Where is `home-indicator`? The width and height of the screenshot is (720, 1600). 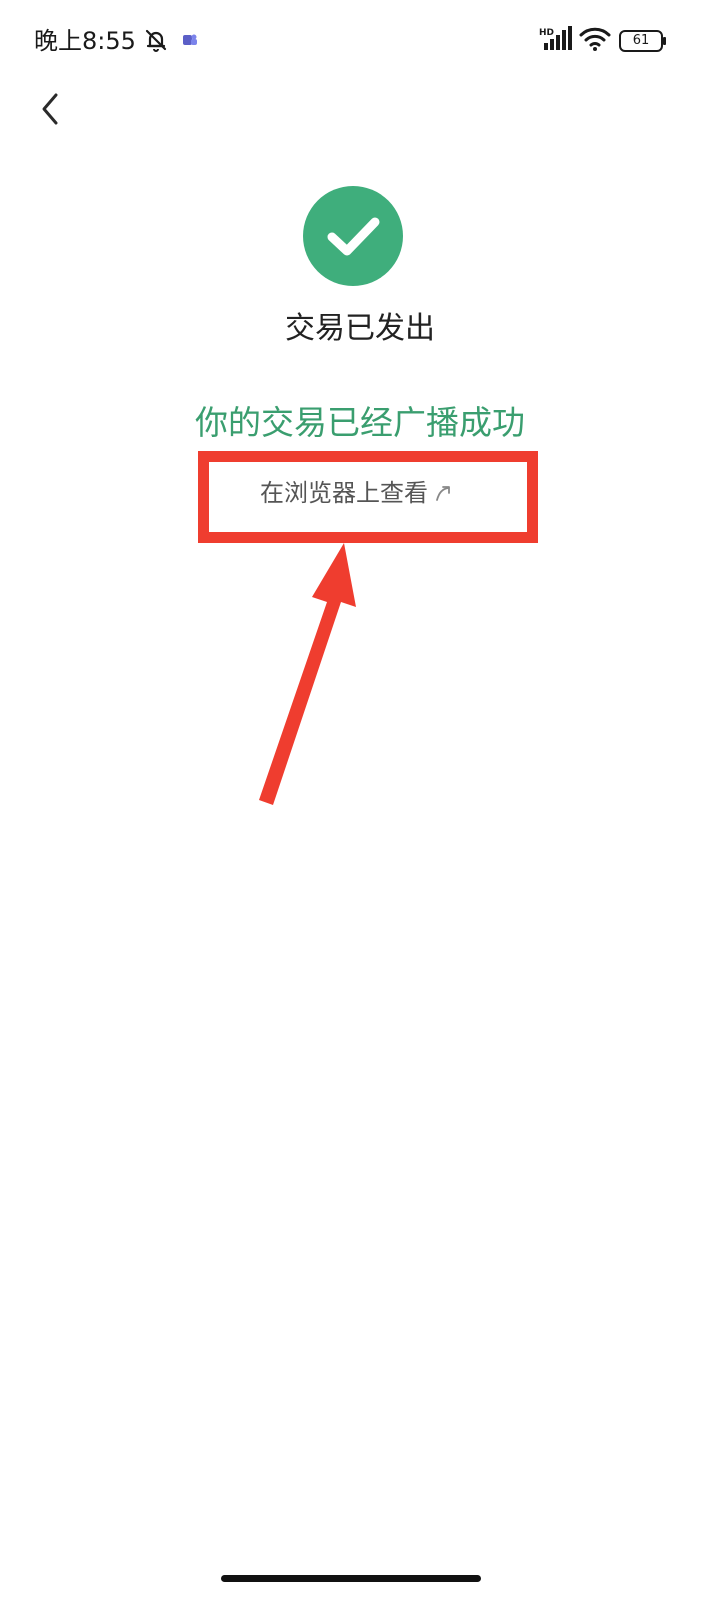 home-indicator is located at coordinates (351, 1578).